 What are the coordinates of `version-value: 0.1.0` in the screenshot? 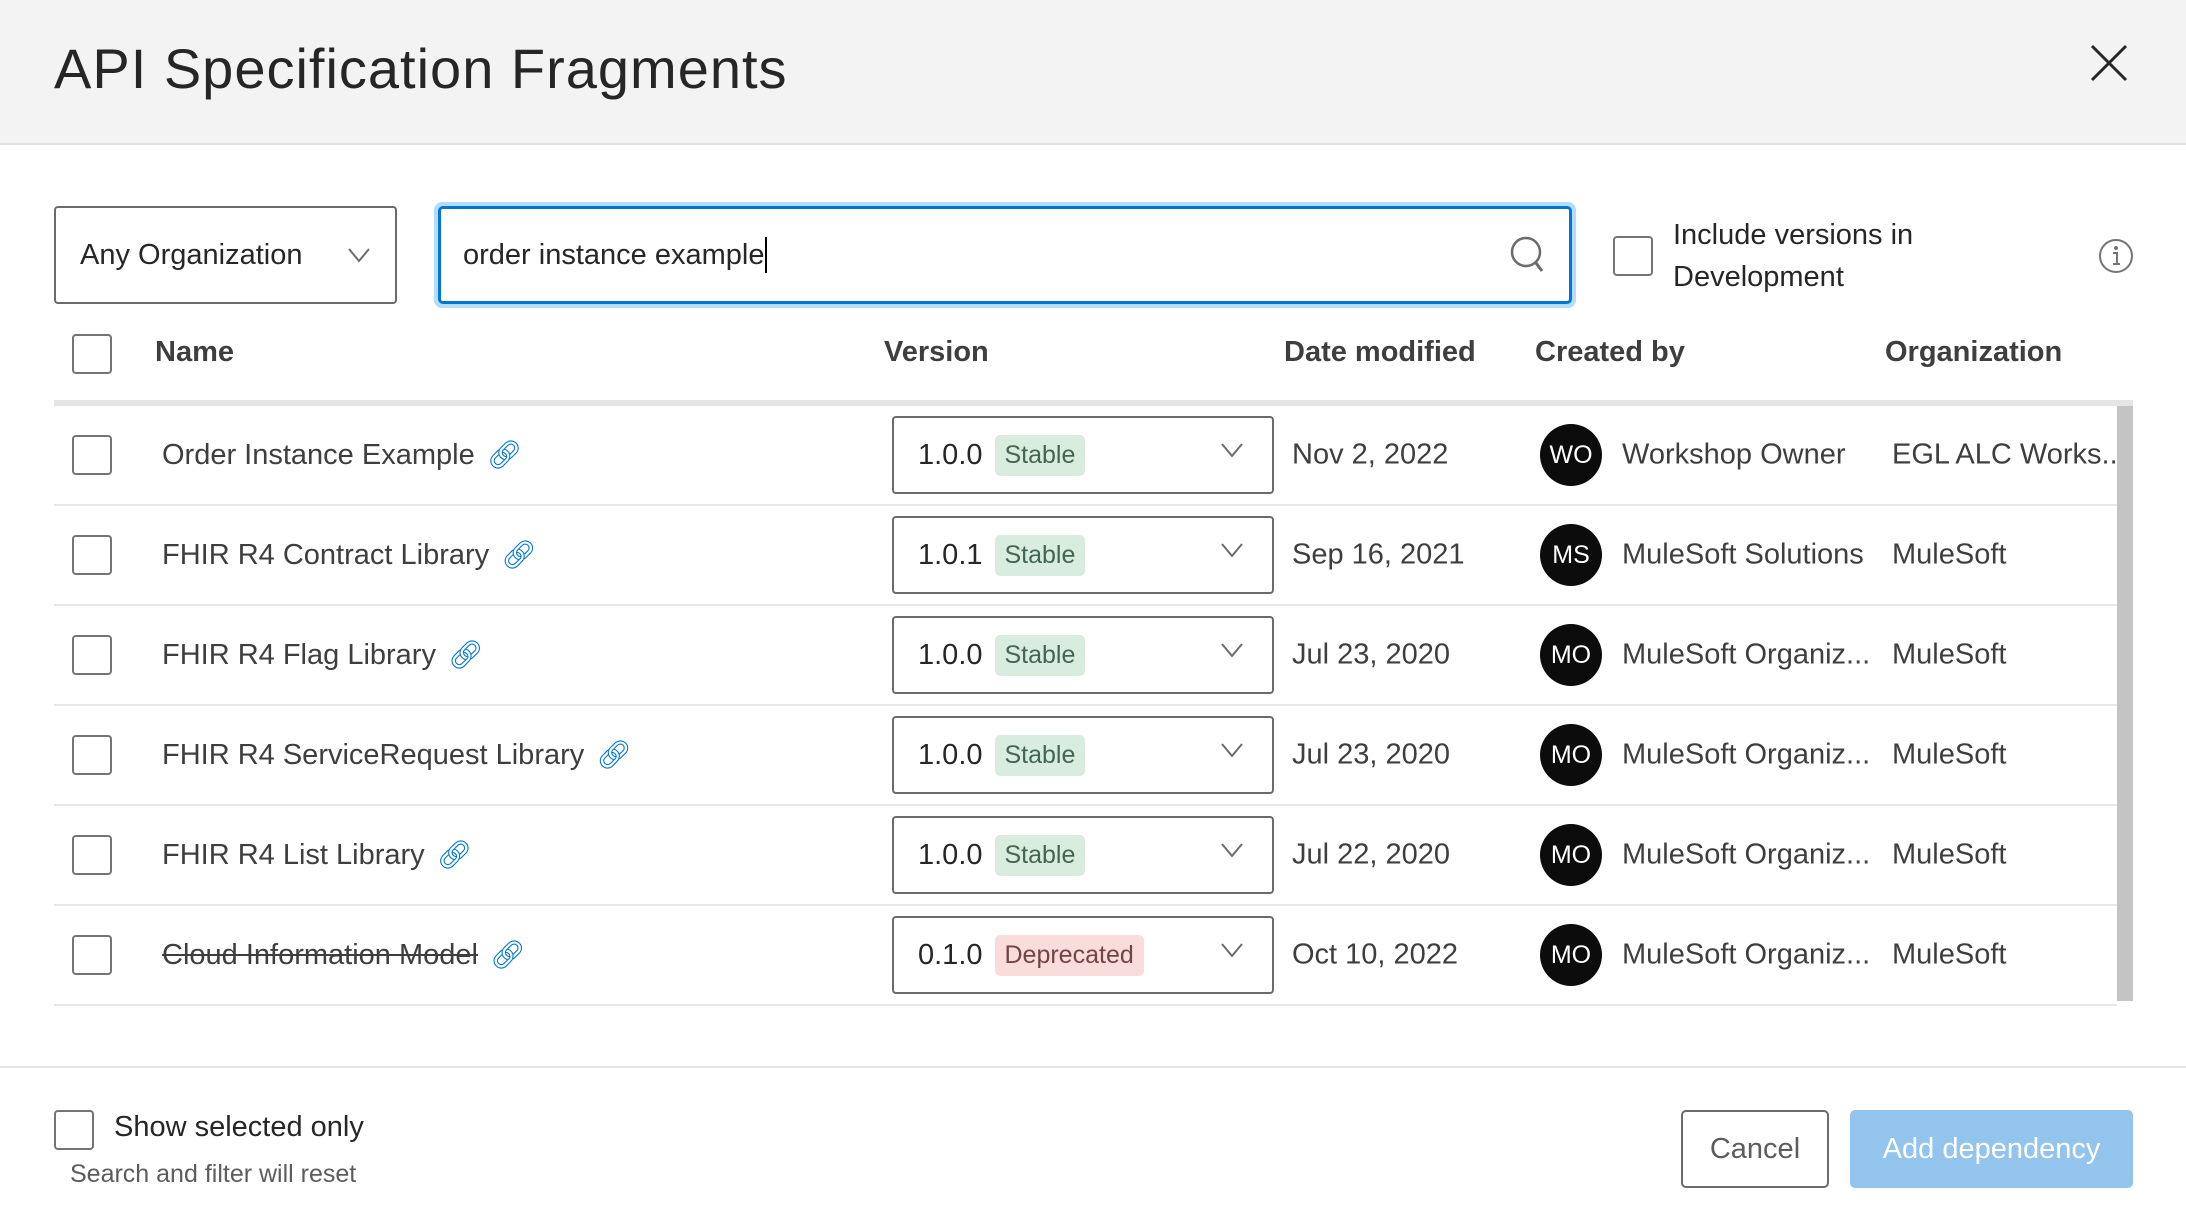 It's located at (950, 954).